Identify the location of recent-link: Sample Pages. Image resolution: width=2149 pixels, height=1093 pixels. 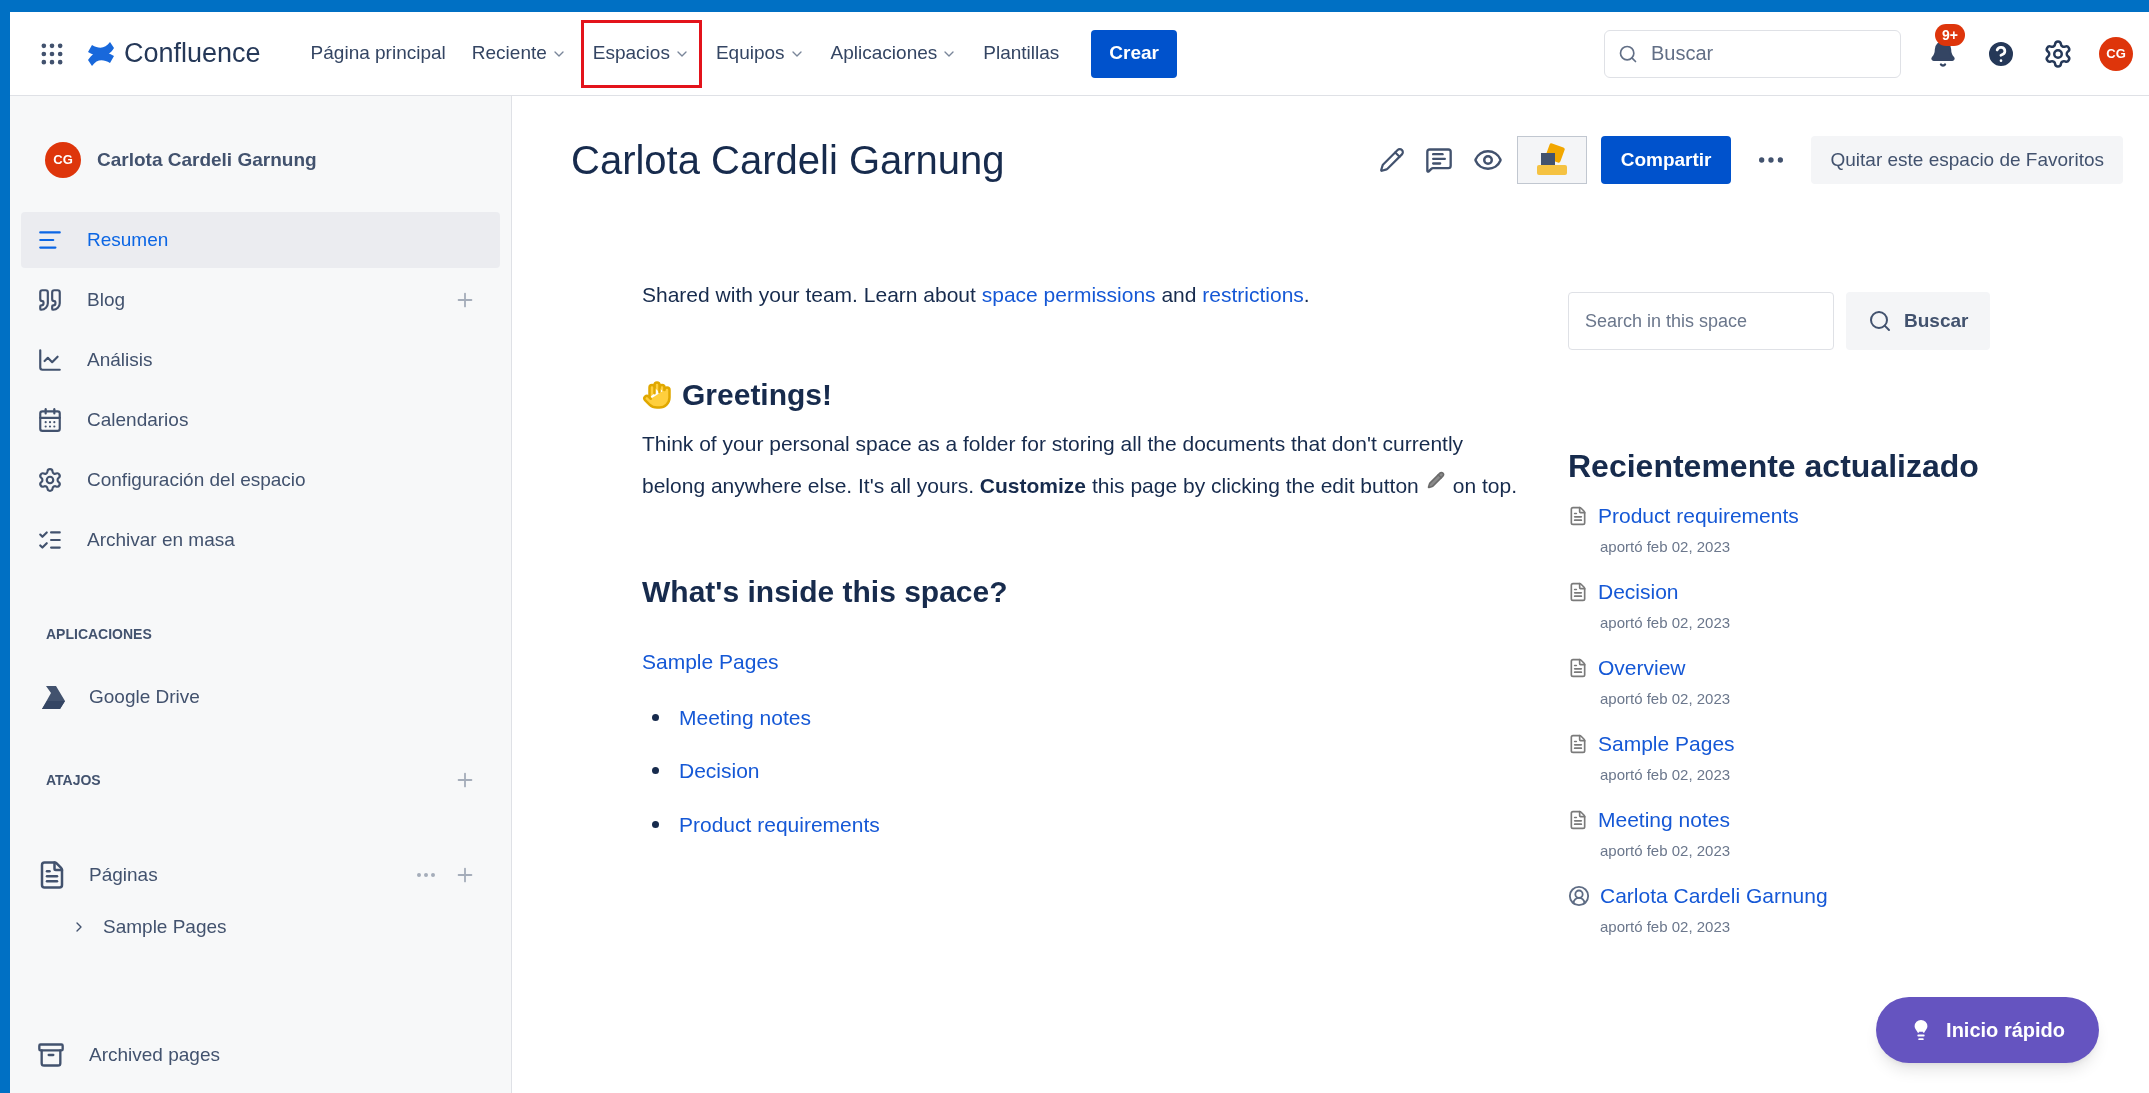
(1666, 744).